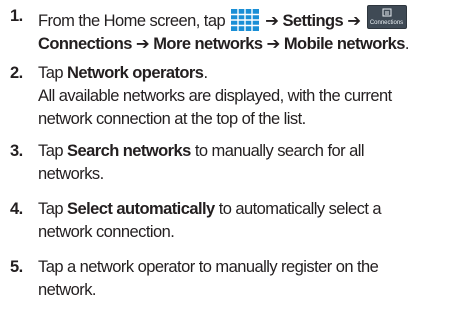 This screenshot has height=332, width=463. What do you see at coordinates (16, 209) in the screenshot?
I see `step-number: 4.` at bounding box center [16, 209].